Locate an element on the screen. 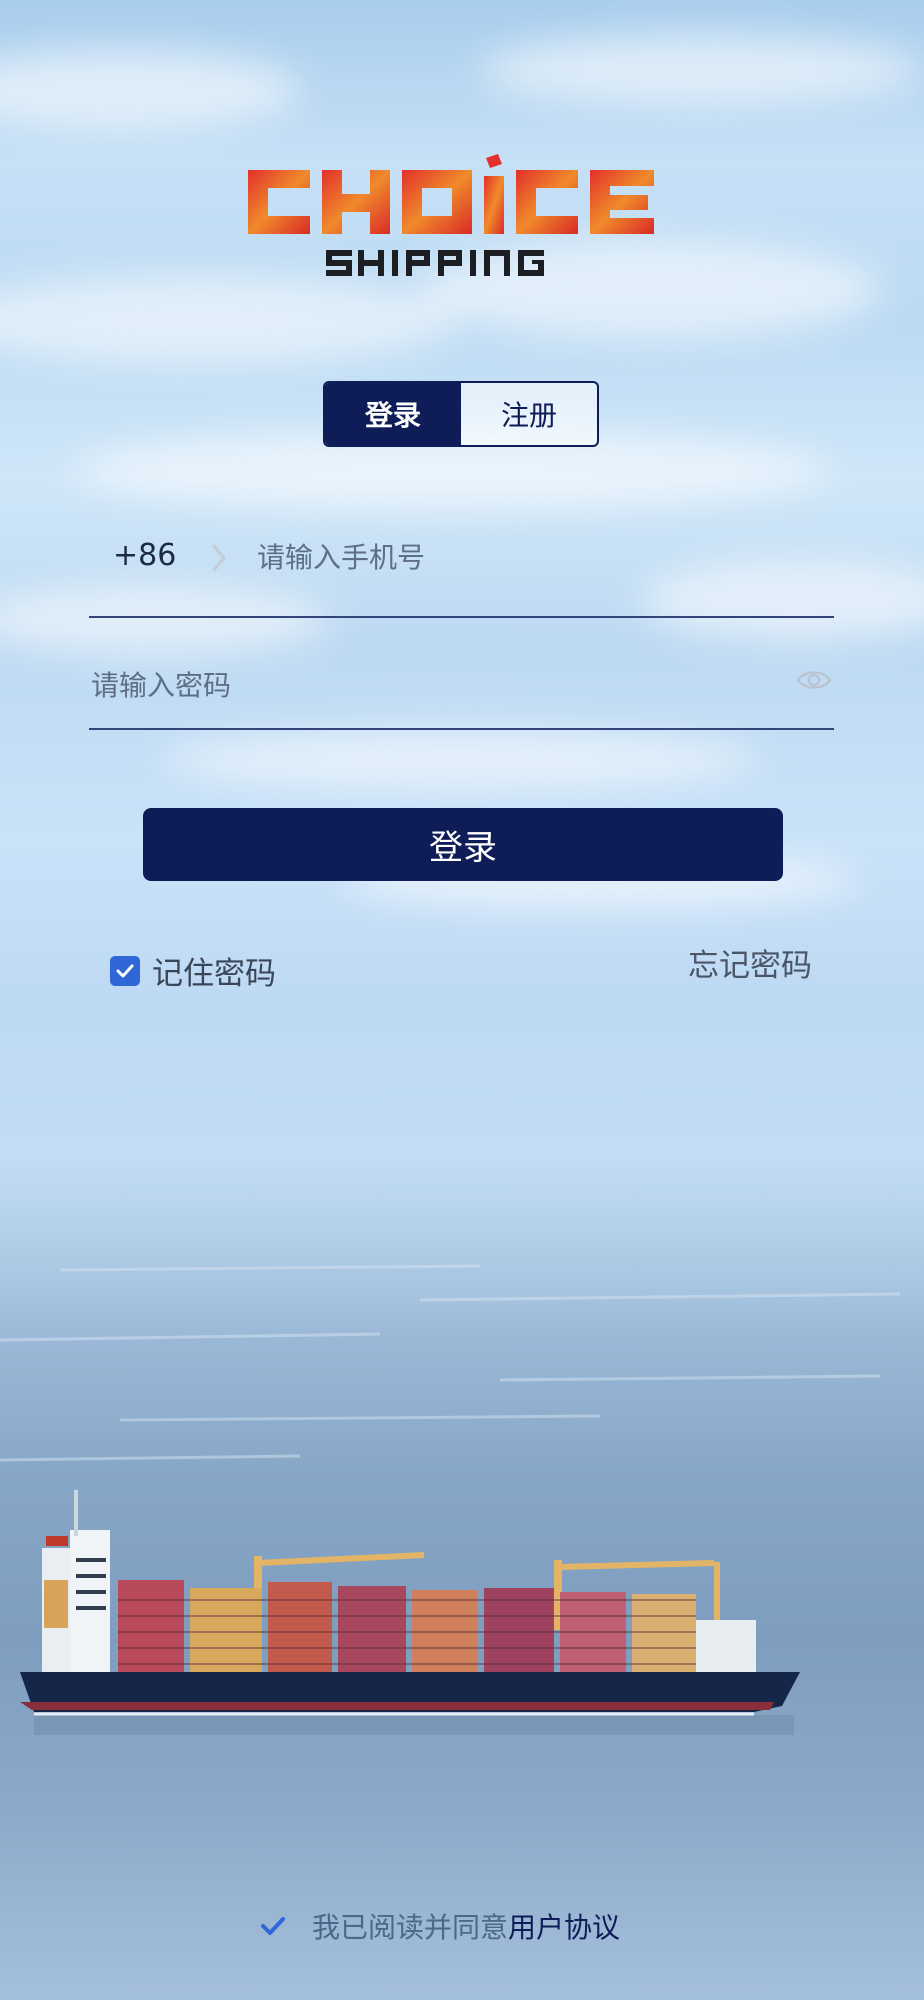 This screenshot has height=2000, width=924. phone-input is located at coordinates (537, 557).